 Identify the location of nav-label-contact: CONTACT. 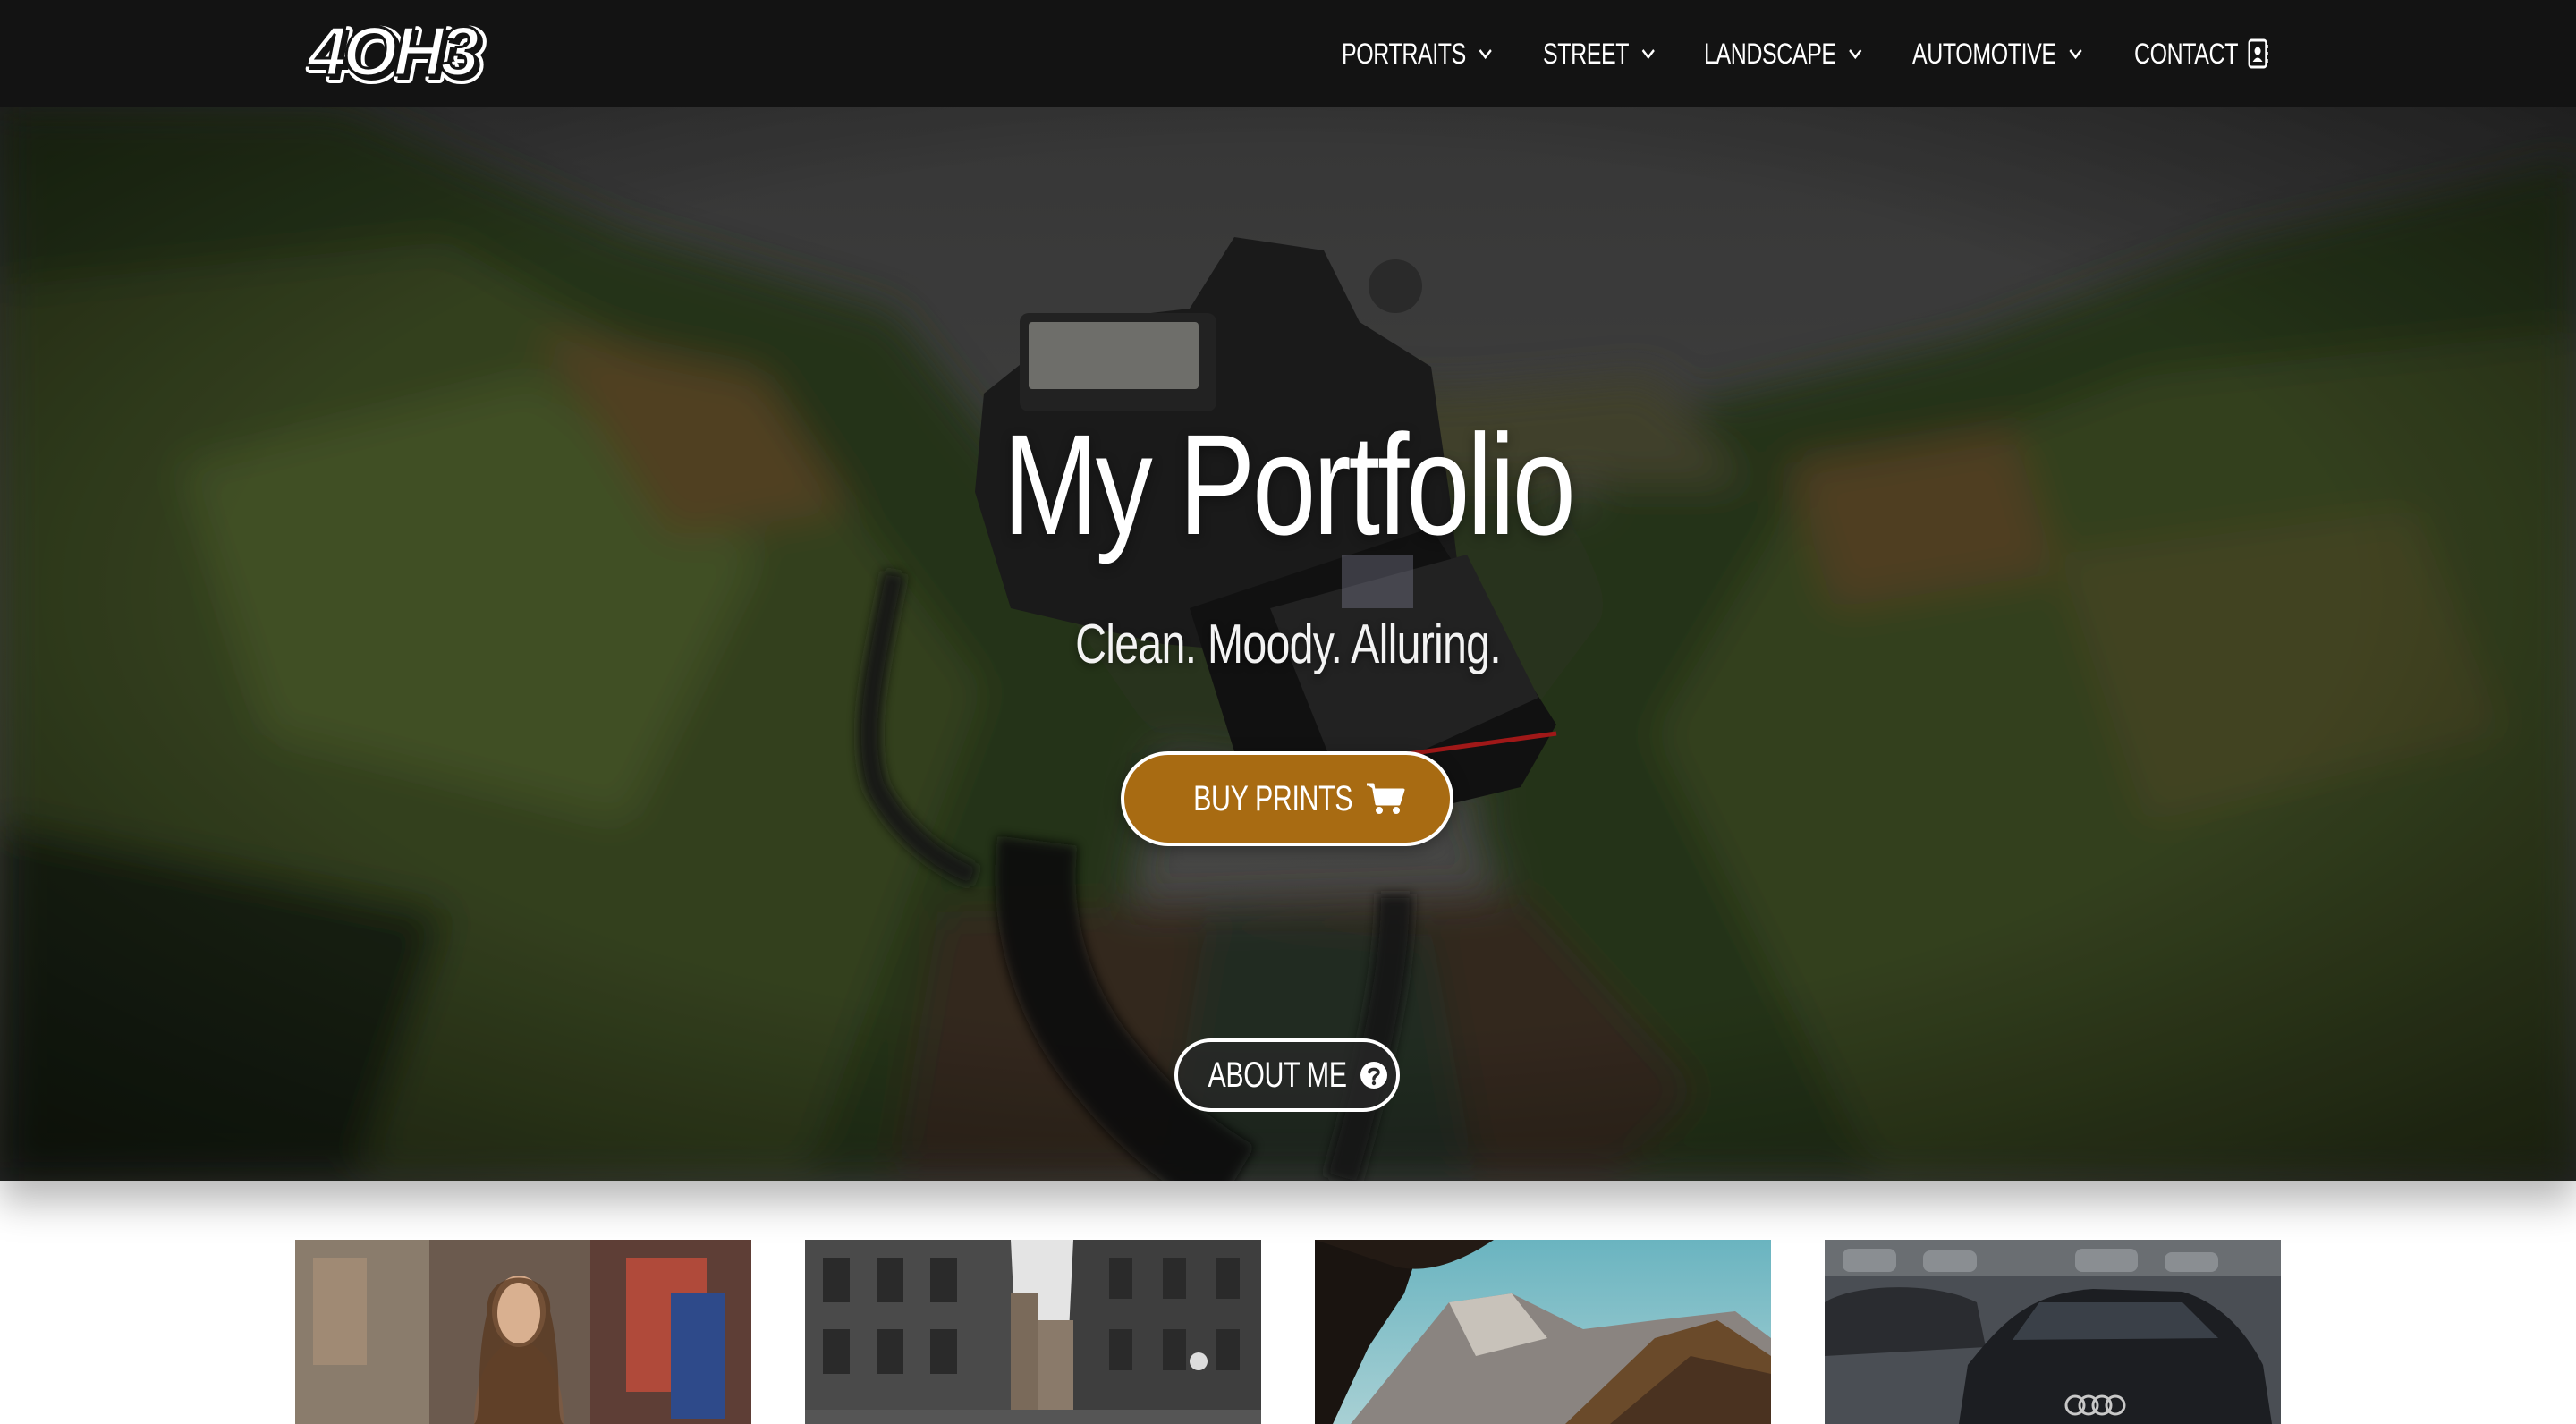
(2186, 53).